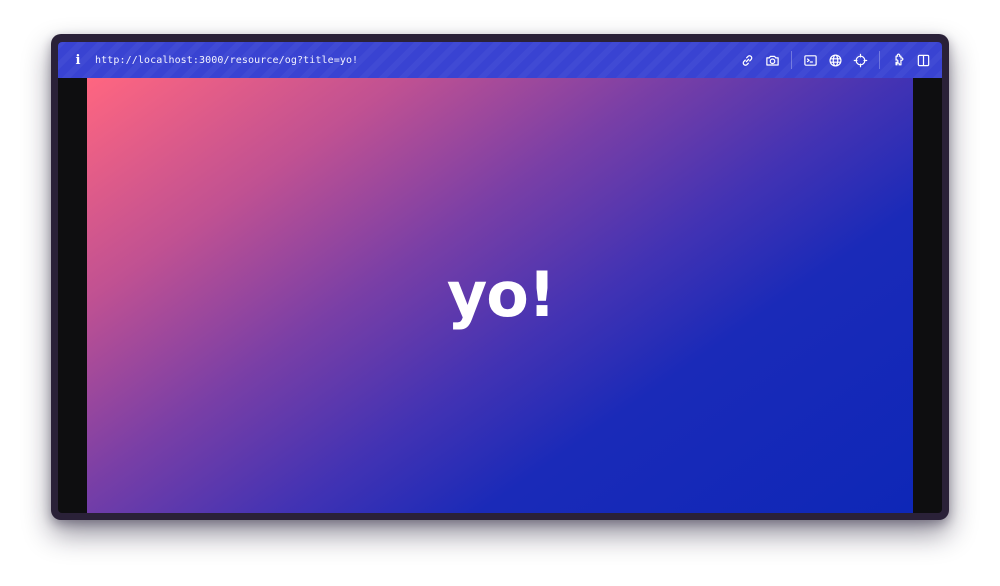  I want to click on split-view-icon, so click(924, 60).